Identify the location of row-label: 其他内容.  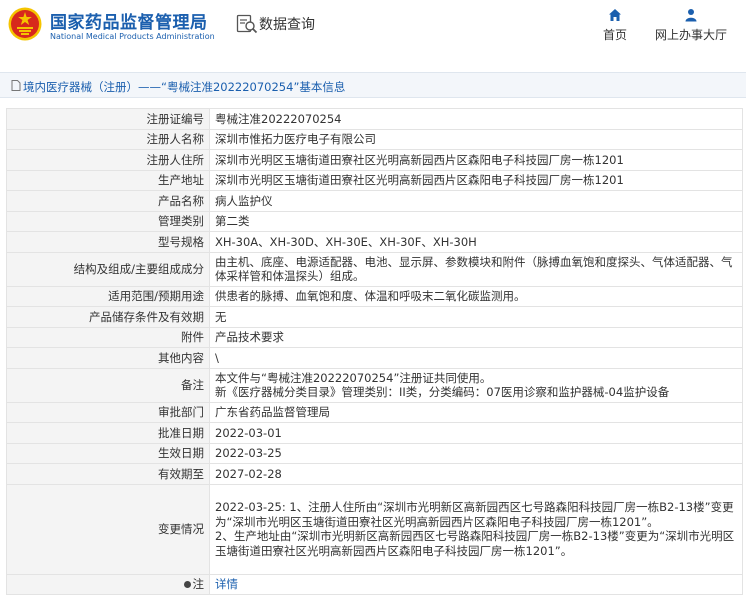
(108, 358).